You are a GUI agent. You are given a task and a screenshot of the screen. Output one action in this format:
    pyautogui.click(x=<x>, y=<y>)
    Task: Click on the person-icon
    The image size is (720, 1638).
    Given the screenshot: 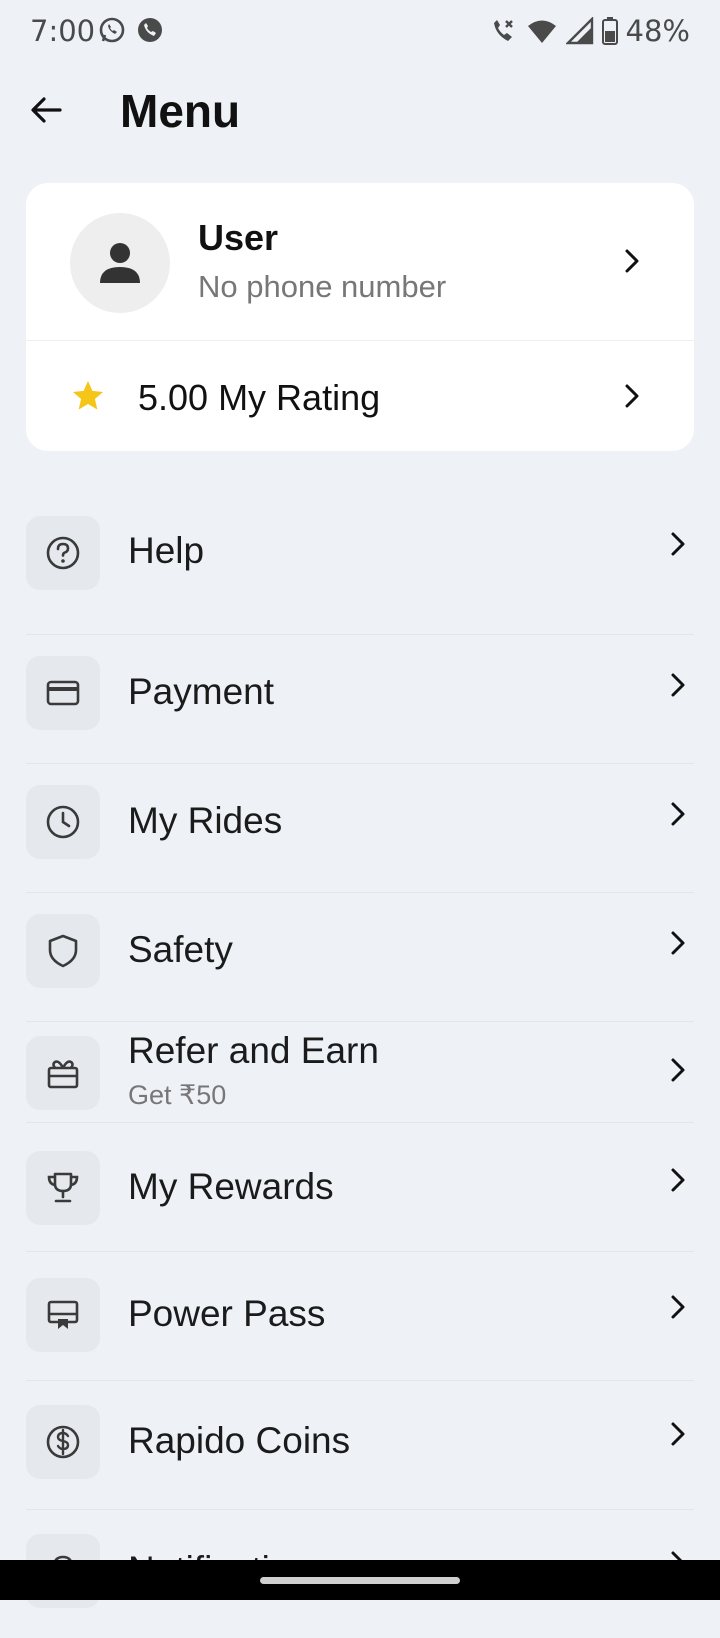 What is the action you would take?
    pyautogui.click(x=120, y=263)
    